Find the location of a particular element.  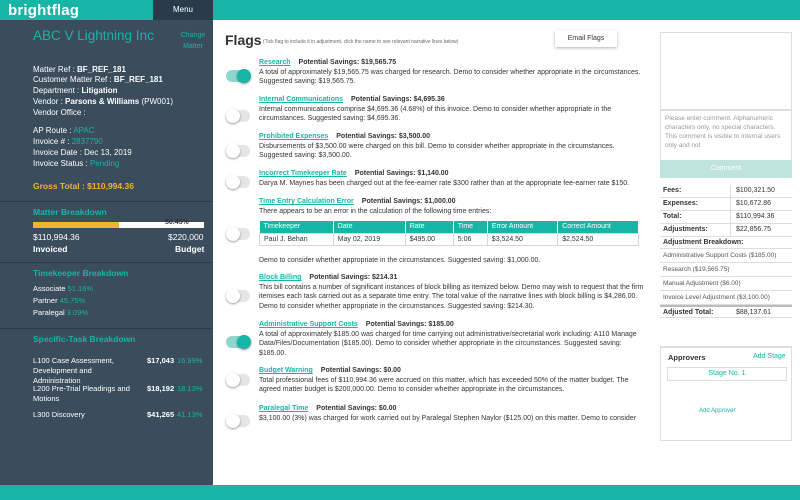

ap-route: AP Route : APAC is located at coordinates (64, 130).